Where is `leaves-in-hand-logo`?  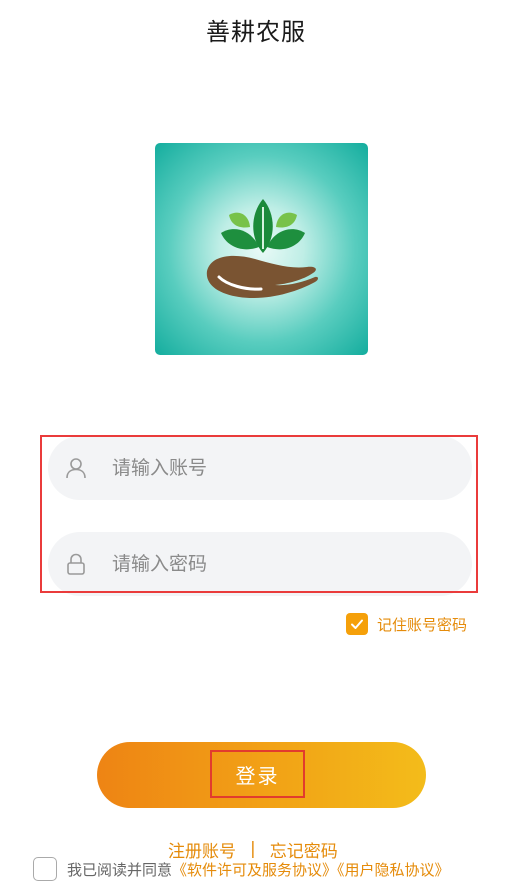 leaves-in-hand-logo is located at coordinates (262, 249).